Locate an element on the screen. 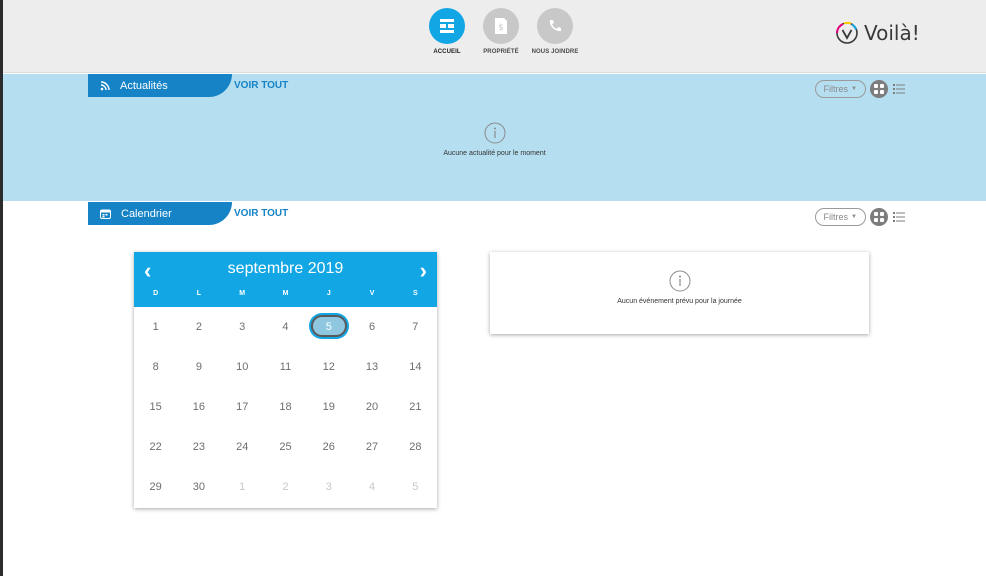  calendar-day: 23 is located at coordinates (198, 447).